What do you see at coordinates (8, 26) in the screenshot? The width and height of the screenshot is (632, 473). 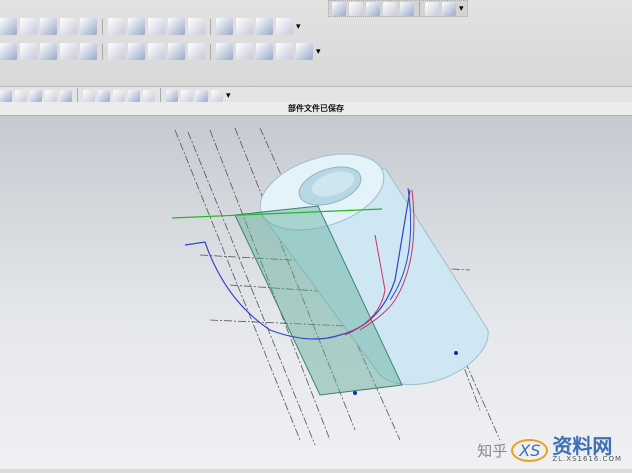 I see `view-icon` at bounding box center [8, 26].